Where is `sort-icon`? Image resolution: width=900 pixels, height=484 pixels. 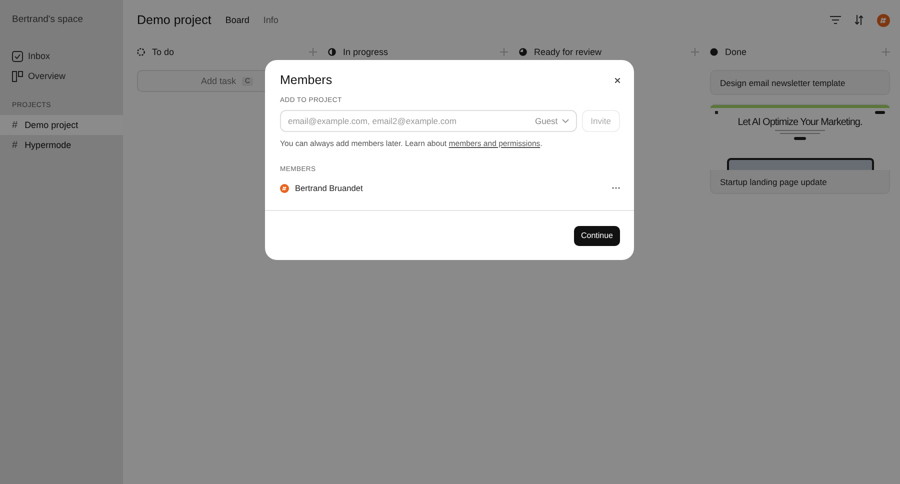
sort-icon is located at coordinates (859, 20).